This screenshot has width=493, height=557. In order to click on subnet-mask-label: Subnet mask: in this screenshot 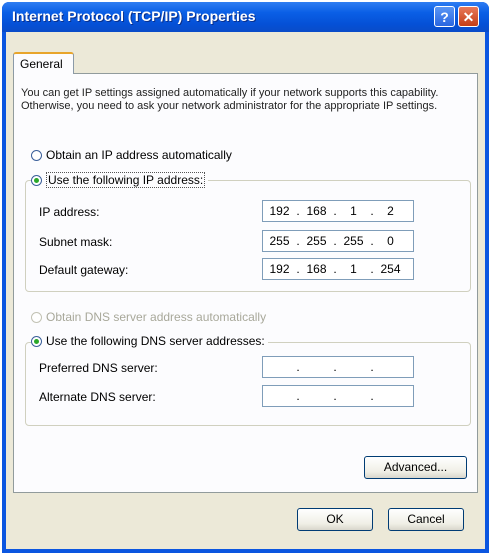, I will do `click(76, 242)`.